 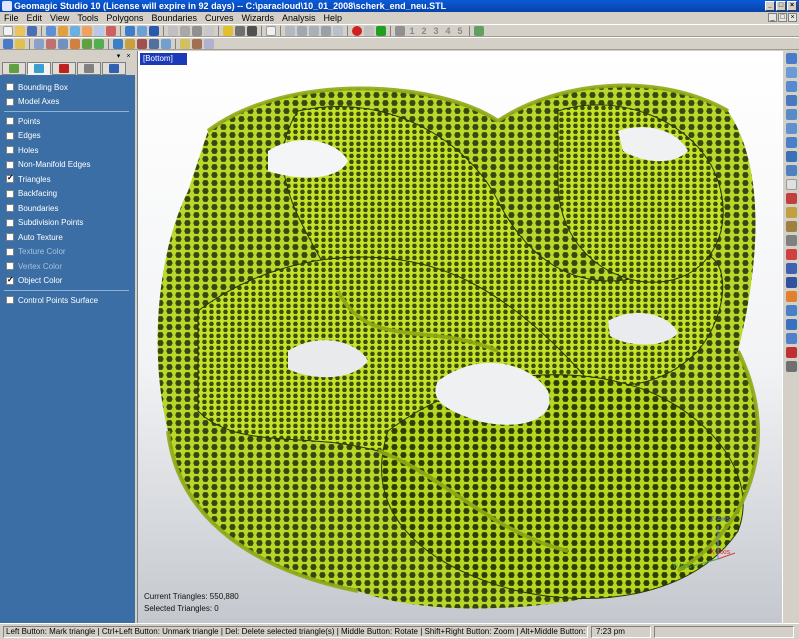 I want to click on color-map-icon, so click(x=791, y=296).